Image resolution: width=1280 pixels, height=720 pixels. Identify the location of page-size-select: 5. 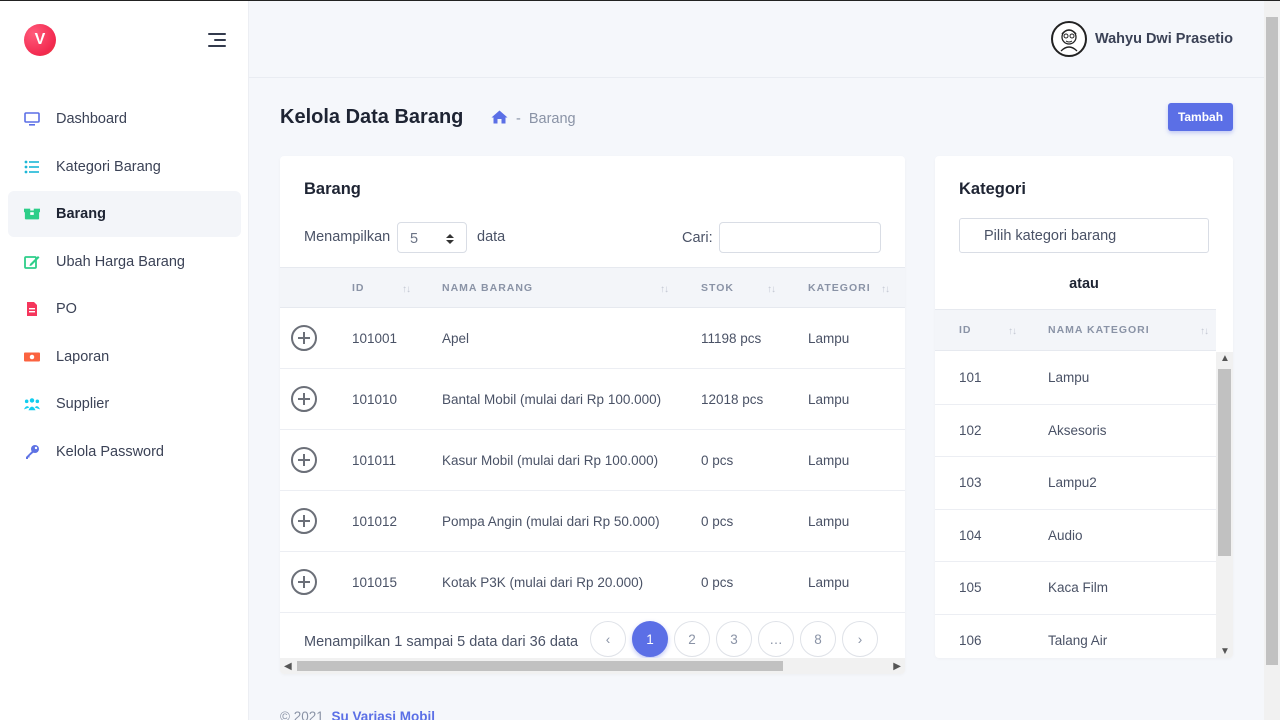
(432, 237).